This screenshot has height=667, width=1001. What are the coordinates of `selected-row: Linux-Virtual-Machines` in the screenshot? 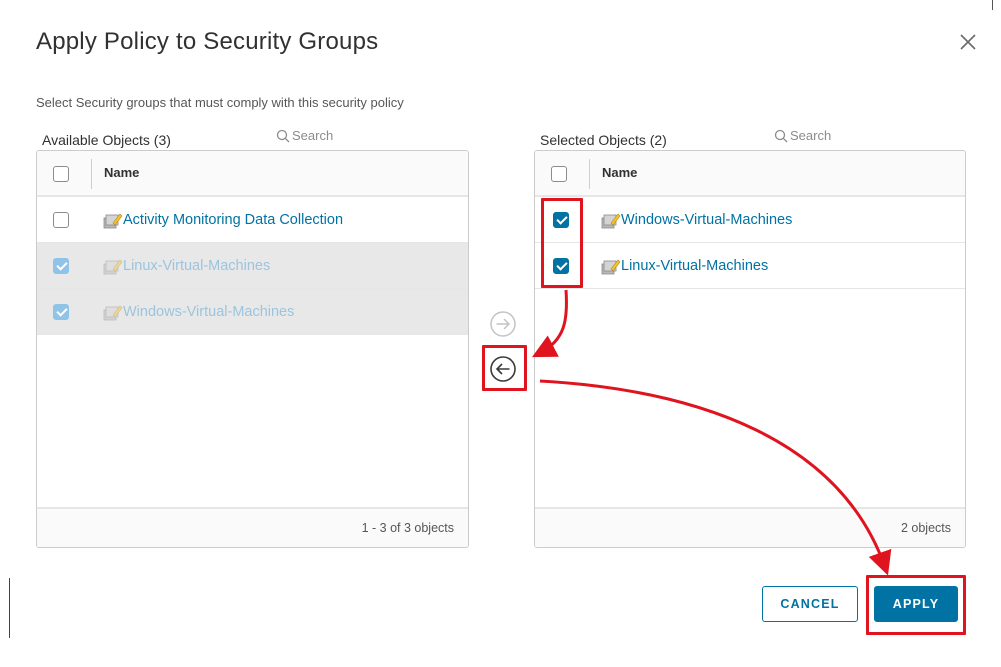 It's located at (750, 266).